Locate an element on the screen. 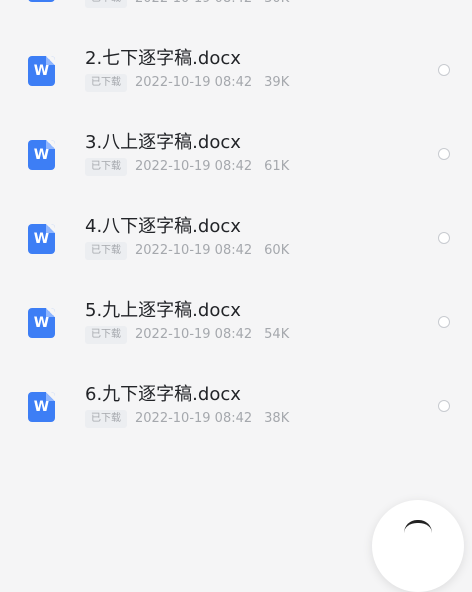 The width and height of the screenshot is (472, 592). file-row: W 2.七下逐字稿.docx 已下载 2022-10-19 08:42 39K is located at coordinates (236, 82).